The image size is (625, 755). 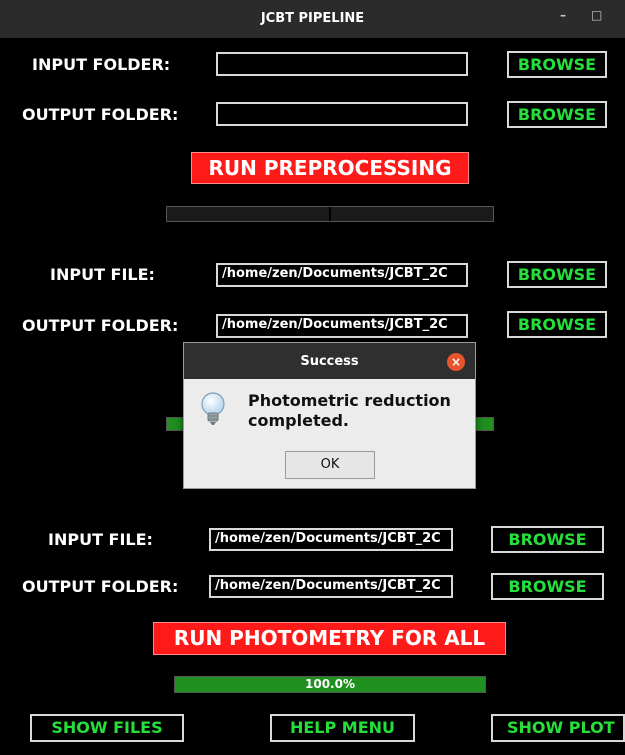 What do you see at coordinates (329, 638) in the screenshot?
I see `run-photometry-all-button: RUN PHOTOMETRY FOR ALL` at bounding box center [329, 638].